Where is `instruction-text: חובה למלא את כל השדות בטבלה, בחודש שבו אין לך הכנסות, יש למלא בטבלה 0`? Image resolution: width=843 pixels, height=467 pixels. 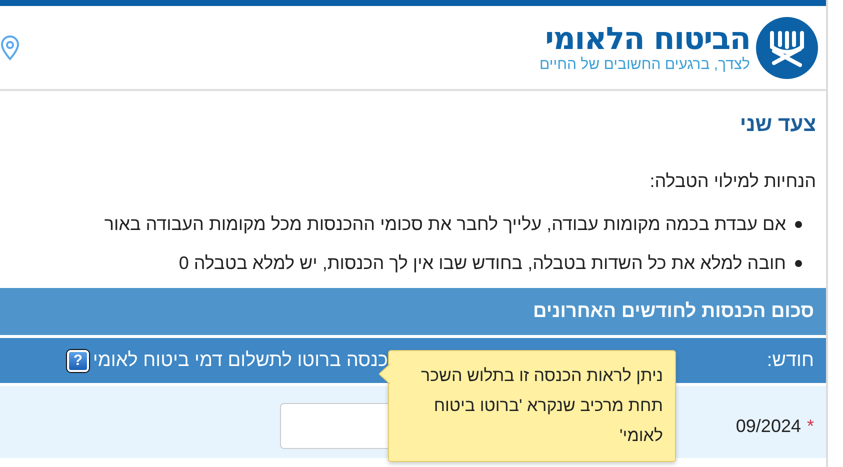 instruction-text: חובה למלא את כל השדות בטבלה, בחודש שבו אין לך הכנסות, יש למלא בטבלה 0 is located at coordinates (482, 263).